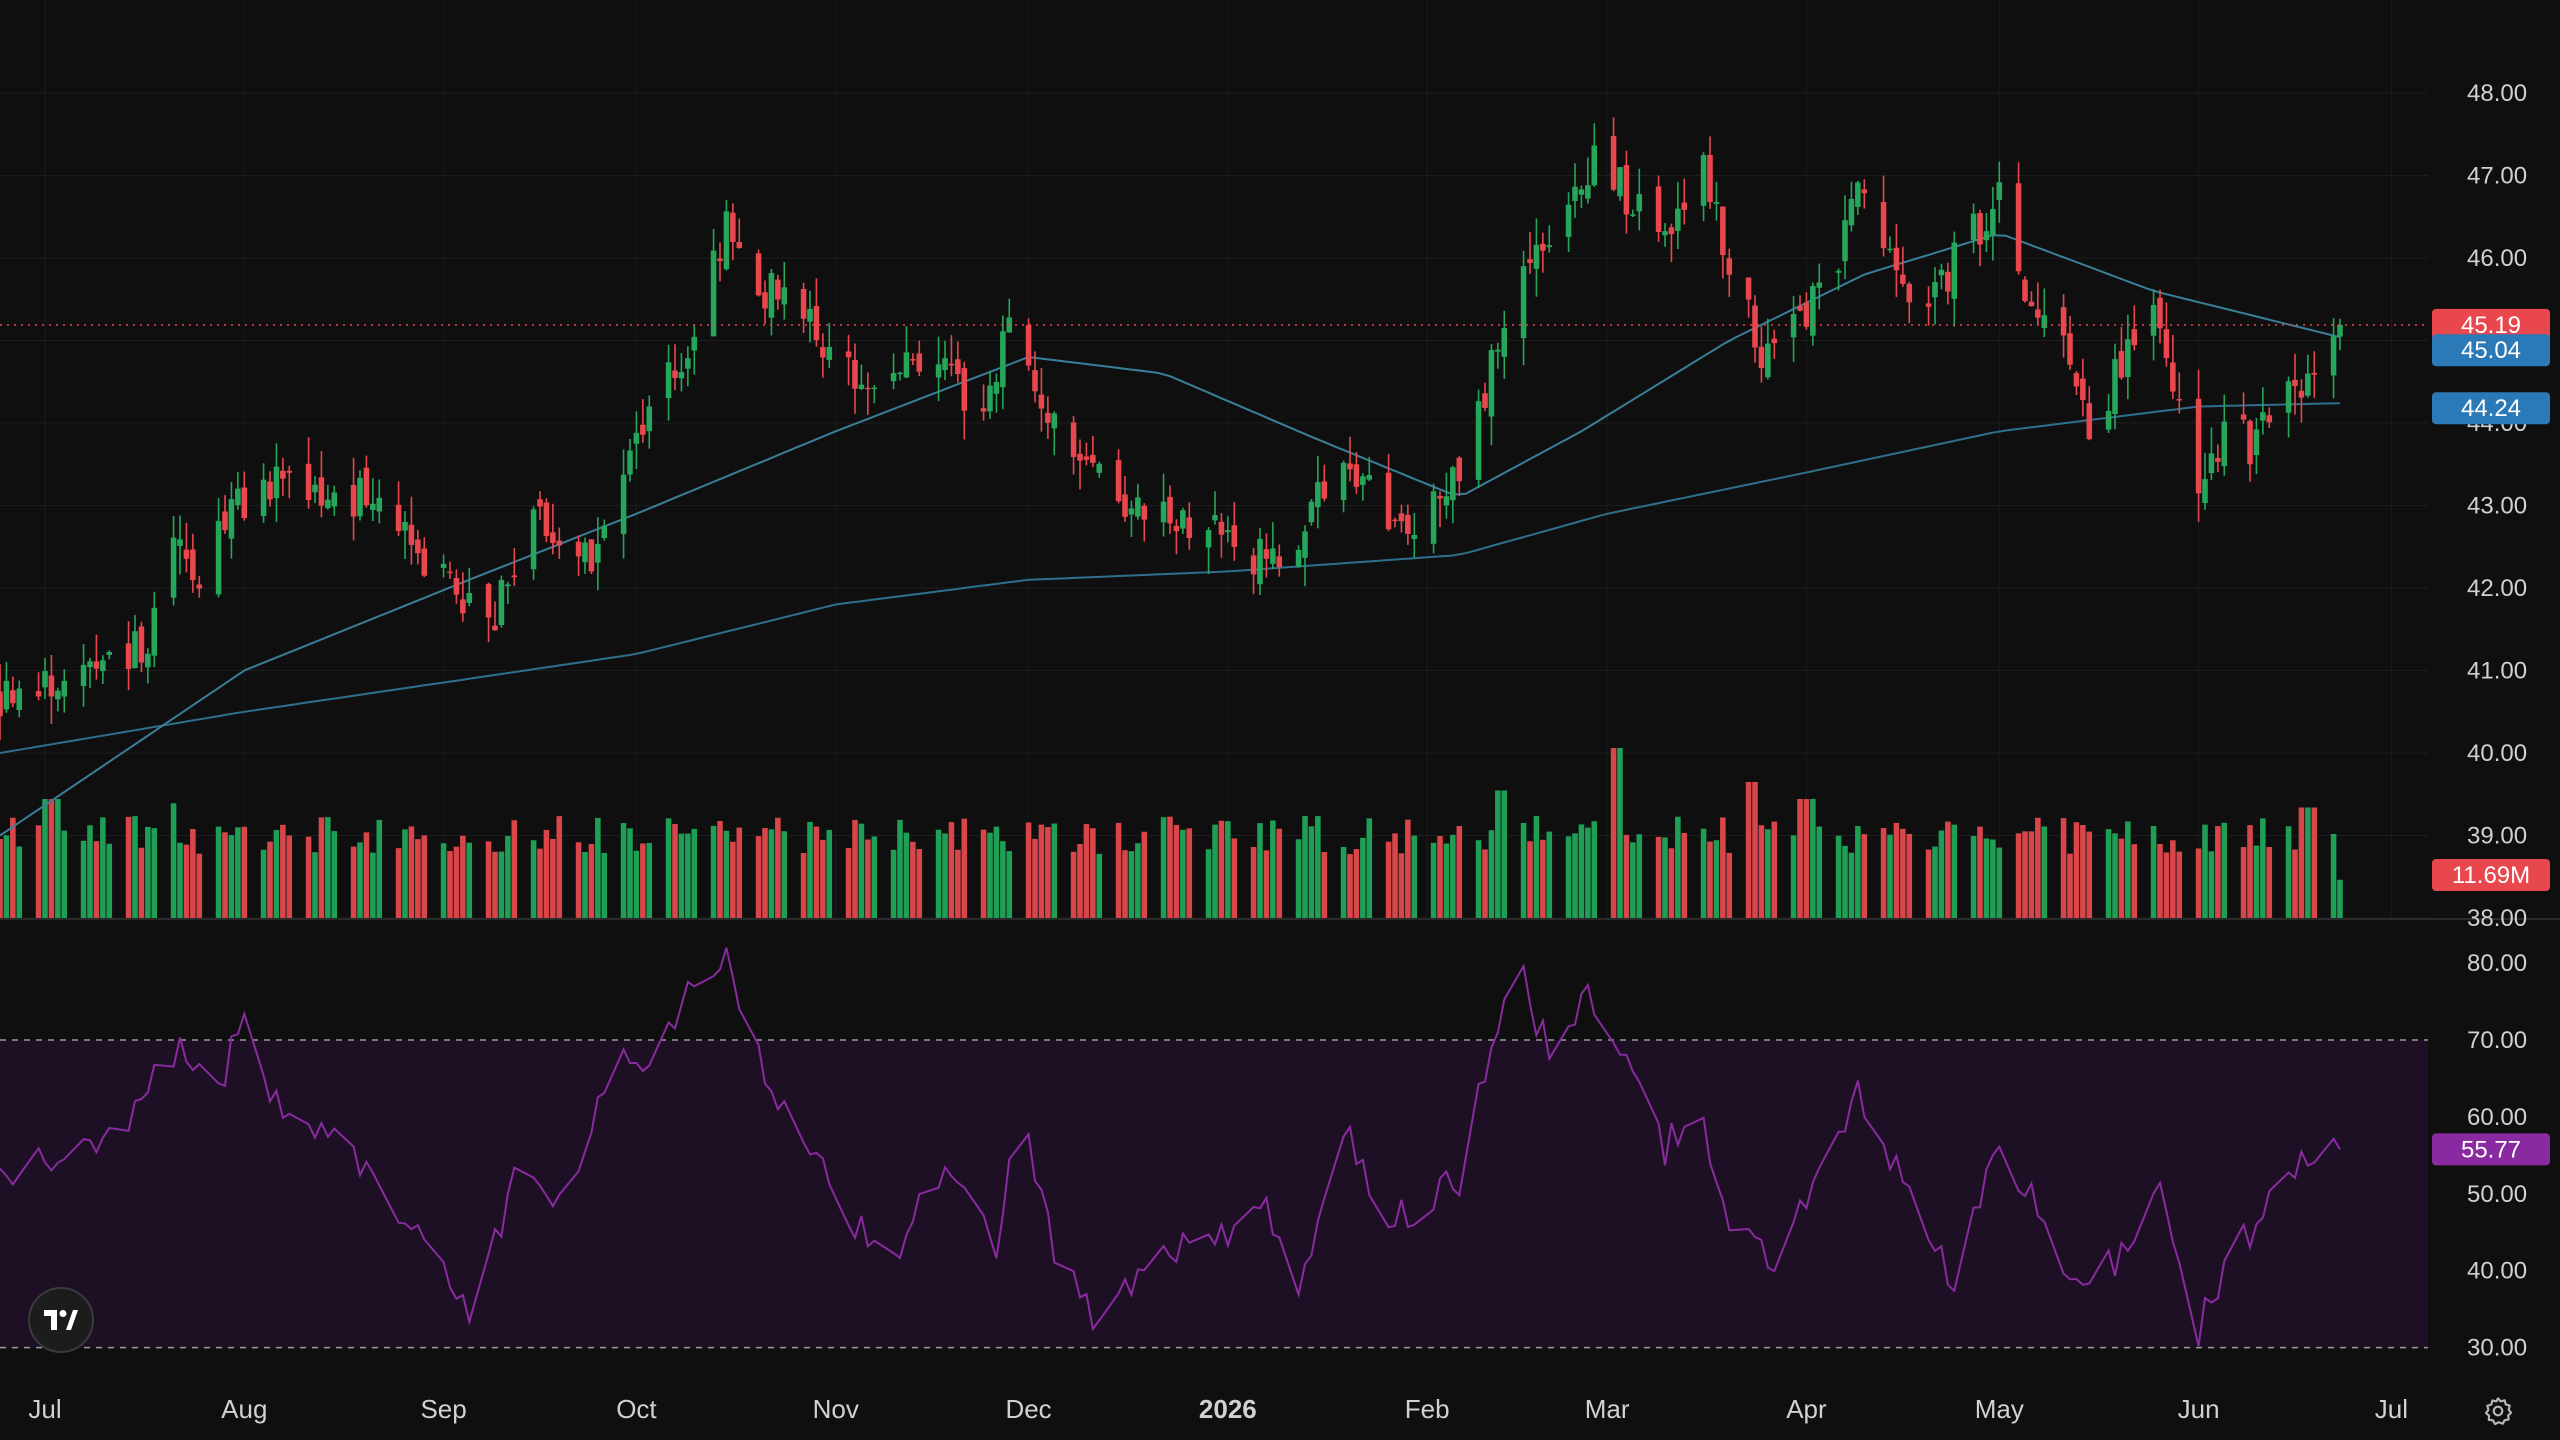  I want to click on price-tick-label: 38.00, so click(2497, 918).